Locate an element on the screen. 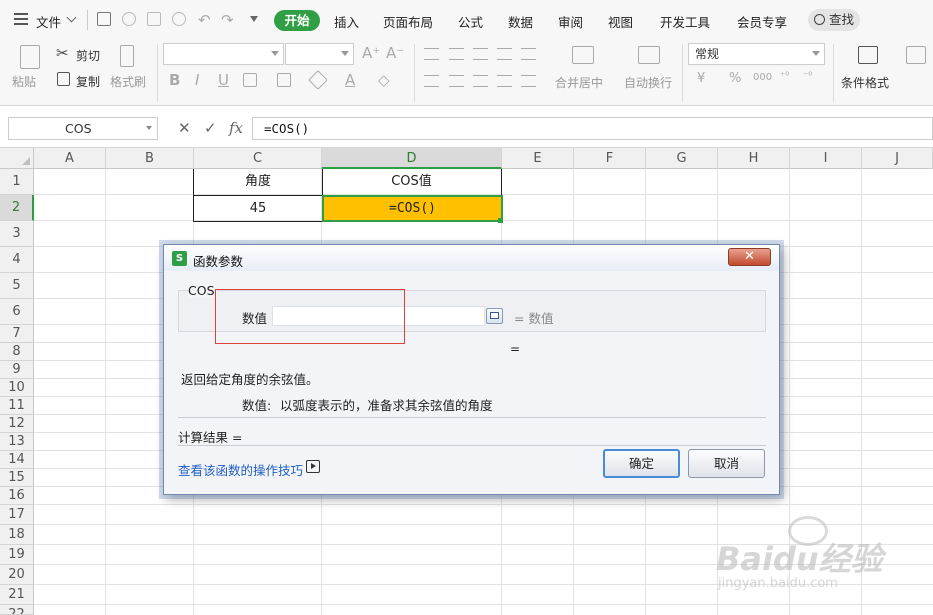  column-header-i: I is located at coordinates (826, 158).